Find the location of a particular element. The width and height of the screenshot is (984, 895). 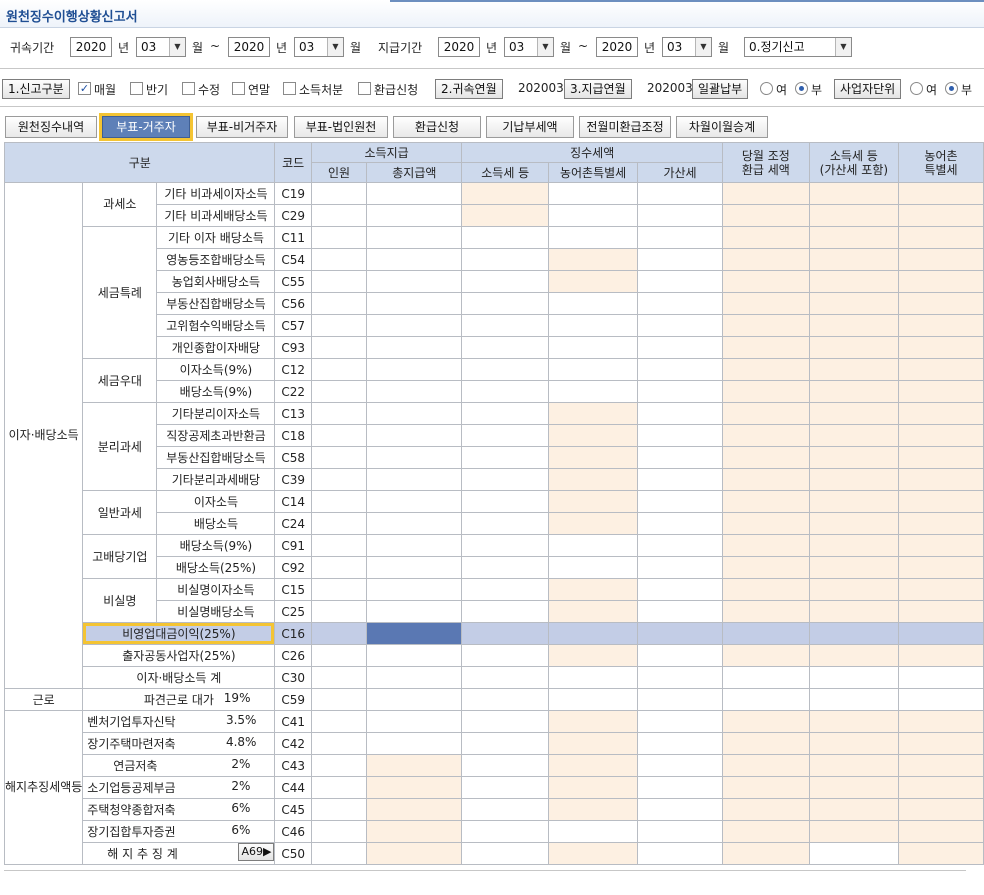

tab-withholding-details: 원천징수내역 is located at coordinates (51, 127).